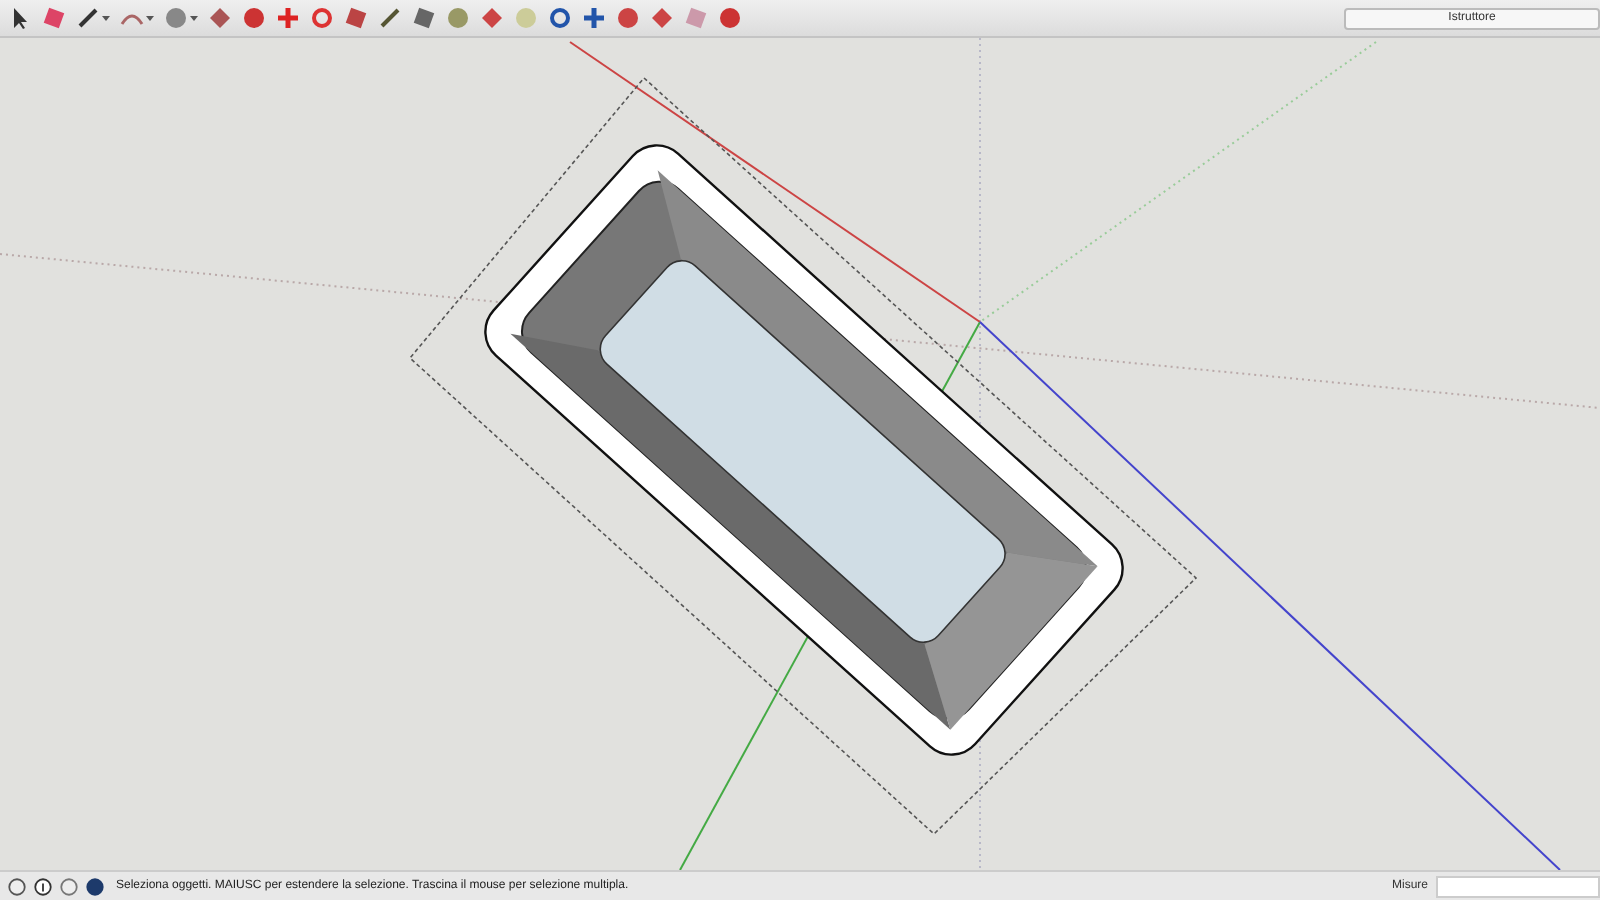  What do you see at coordinates (560, 18) in the screenshot?
I see `search-icon` at bounding box center [560, 18].